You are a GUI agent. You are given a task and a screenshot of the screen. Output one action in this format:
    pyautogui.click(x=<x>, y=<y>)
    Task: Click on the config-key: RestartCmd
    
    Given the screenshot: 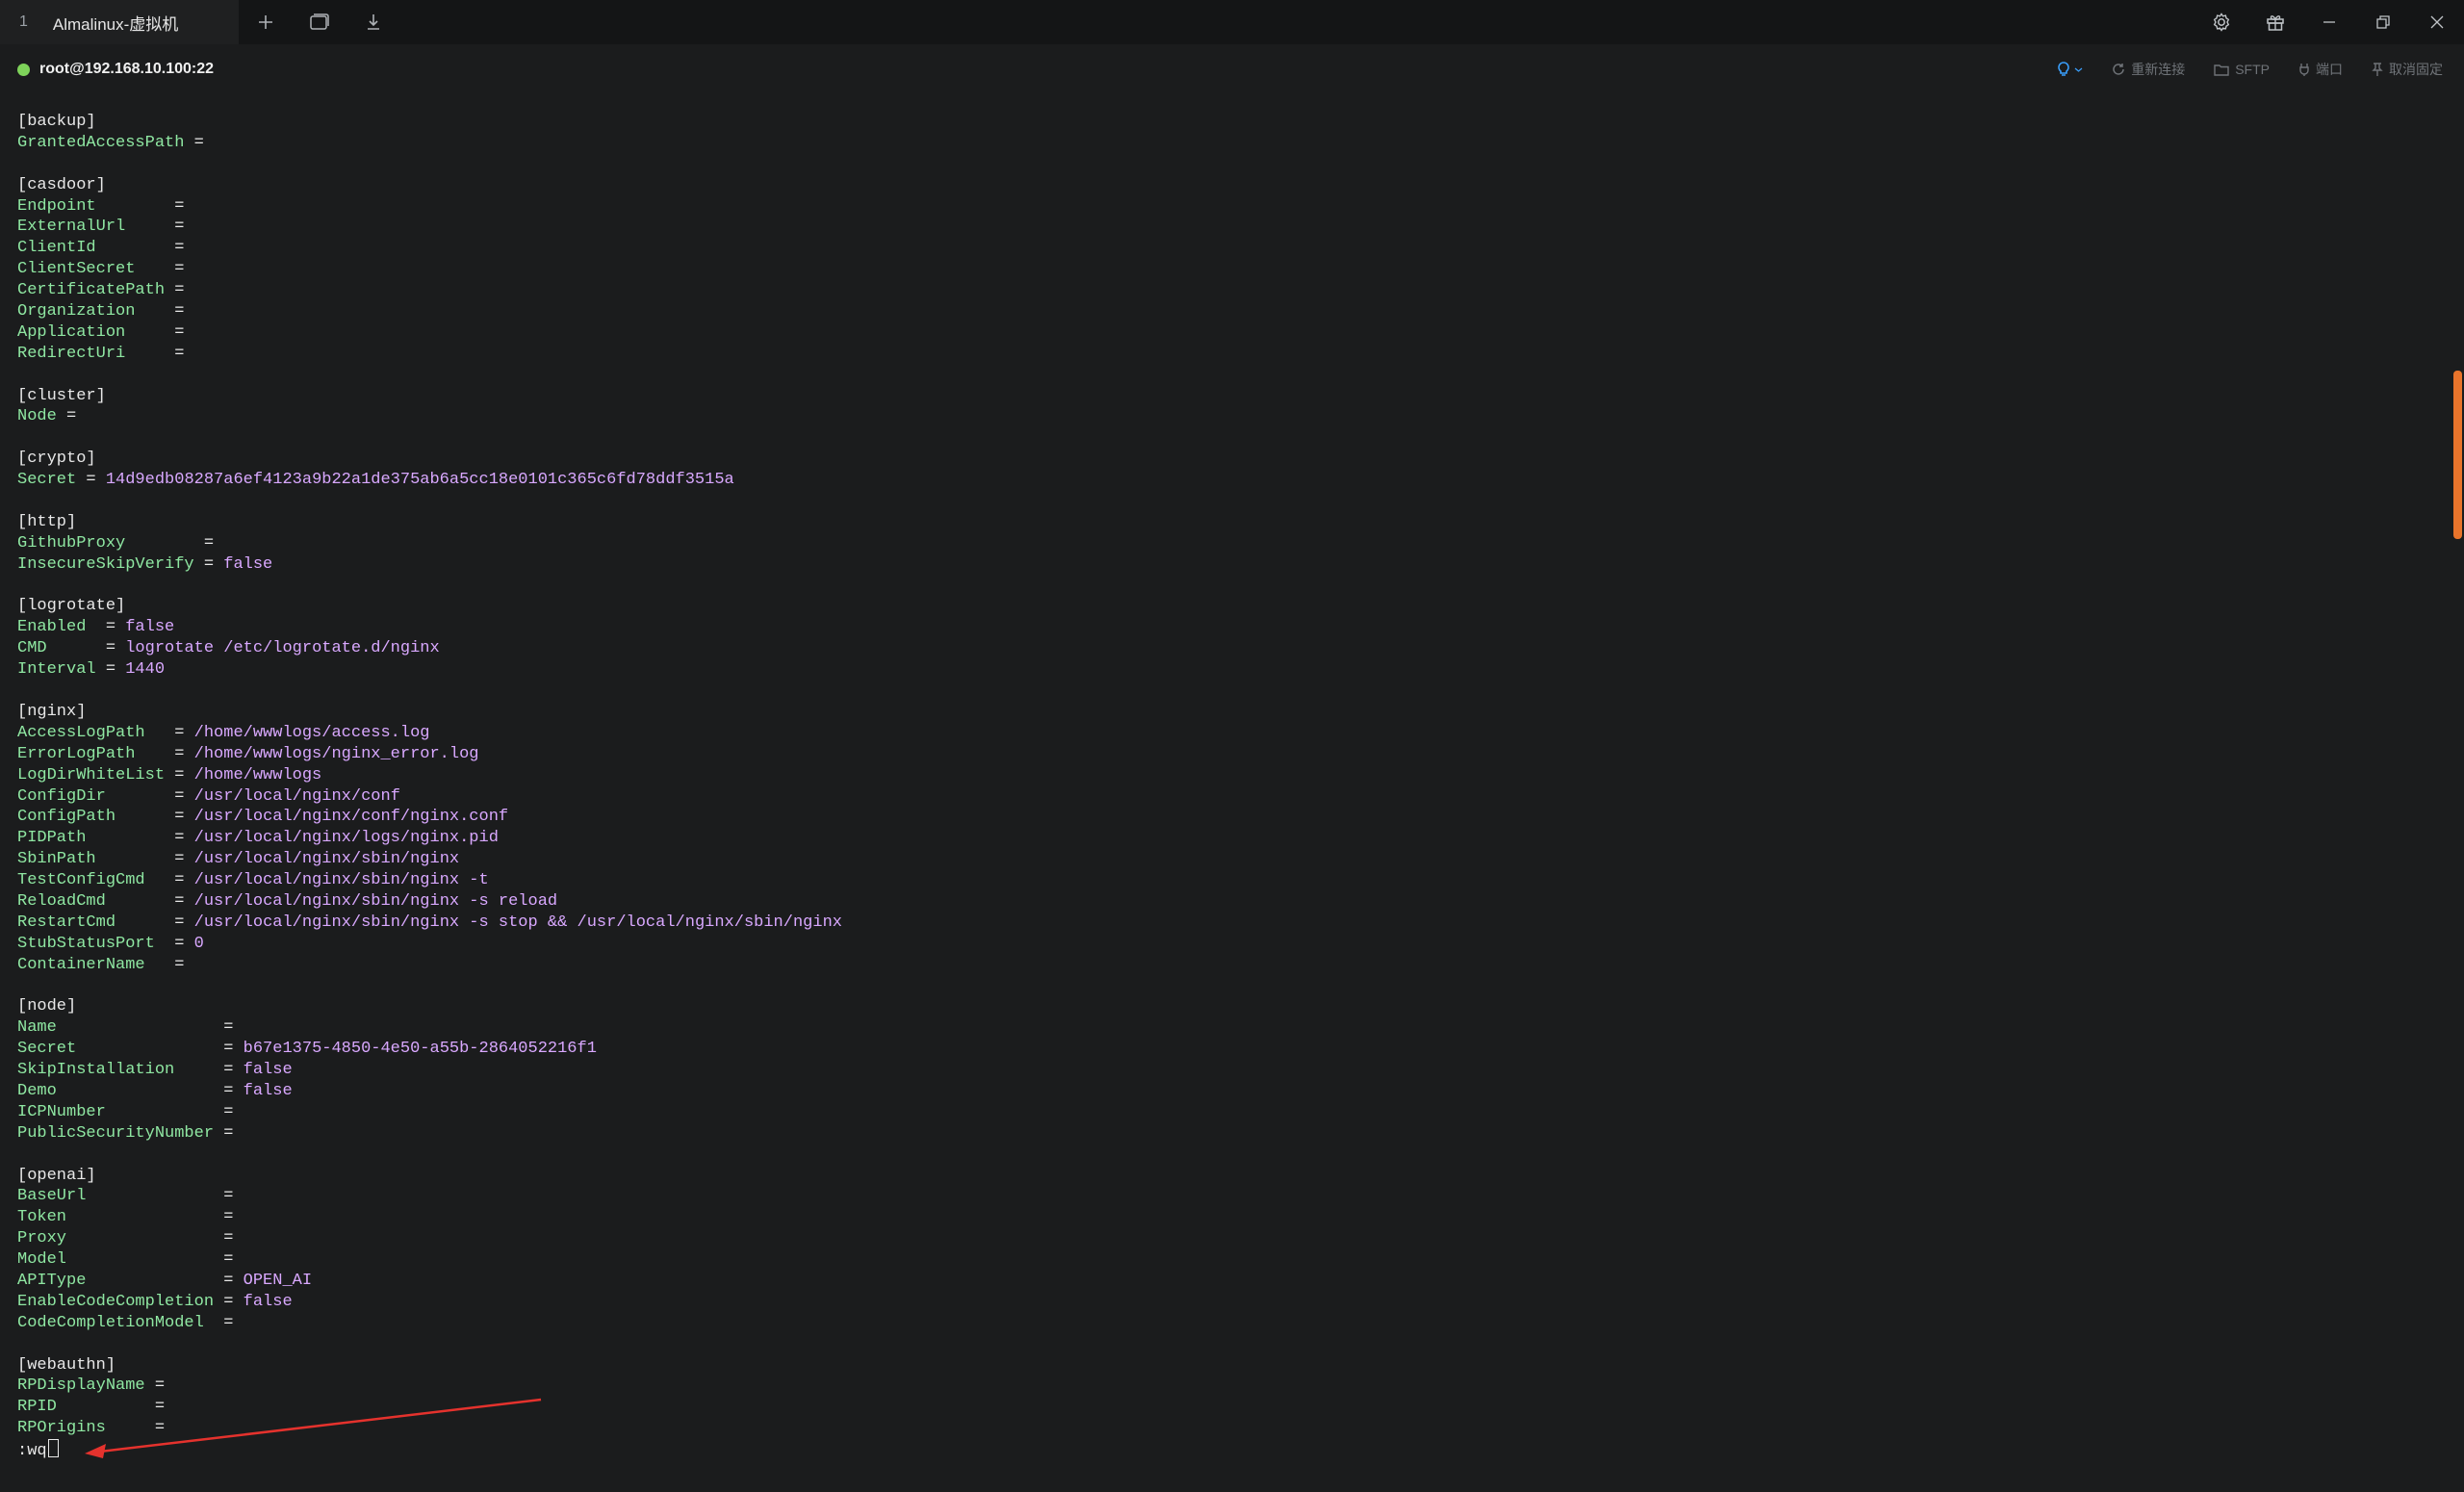 What is the action you would take?
    pyautogui.click(x=66, y=922)
    